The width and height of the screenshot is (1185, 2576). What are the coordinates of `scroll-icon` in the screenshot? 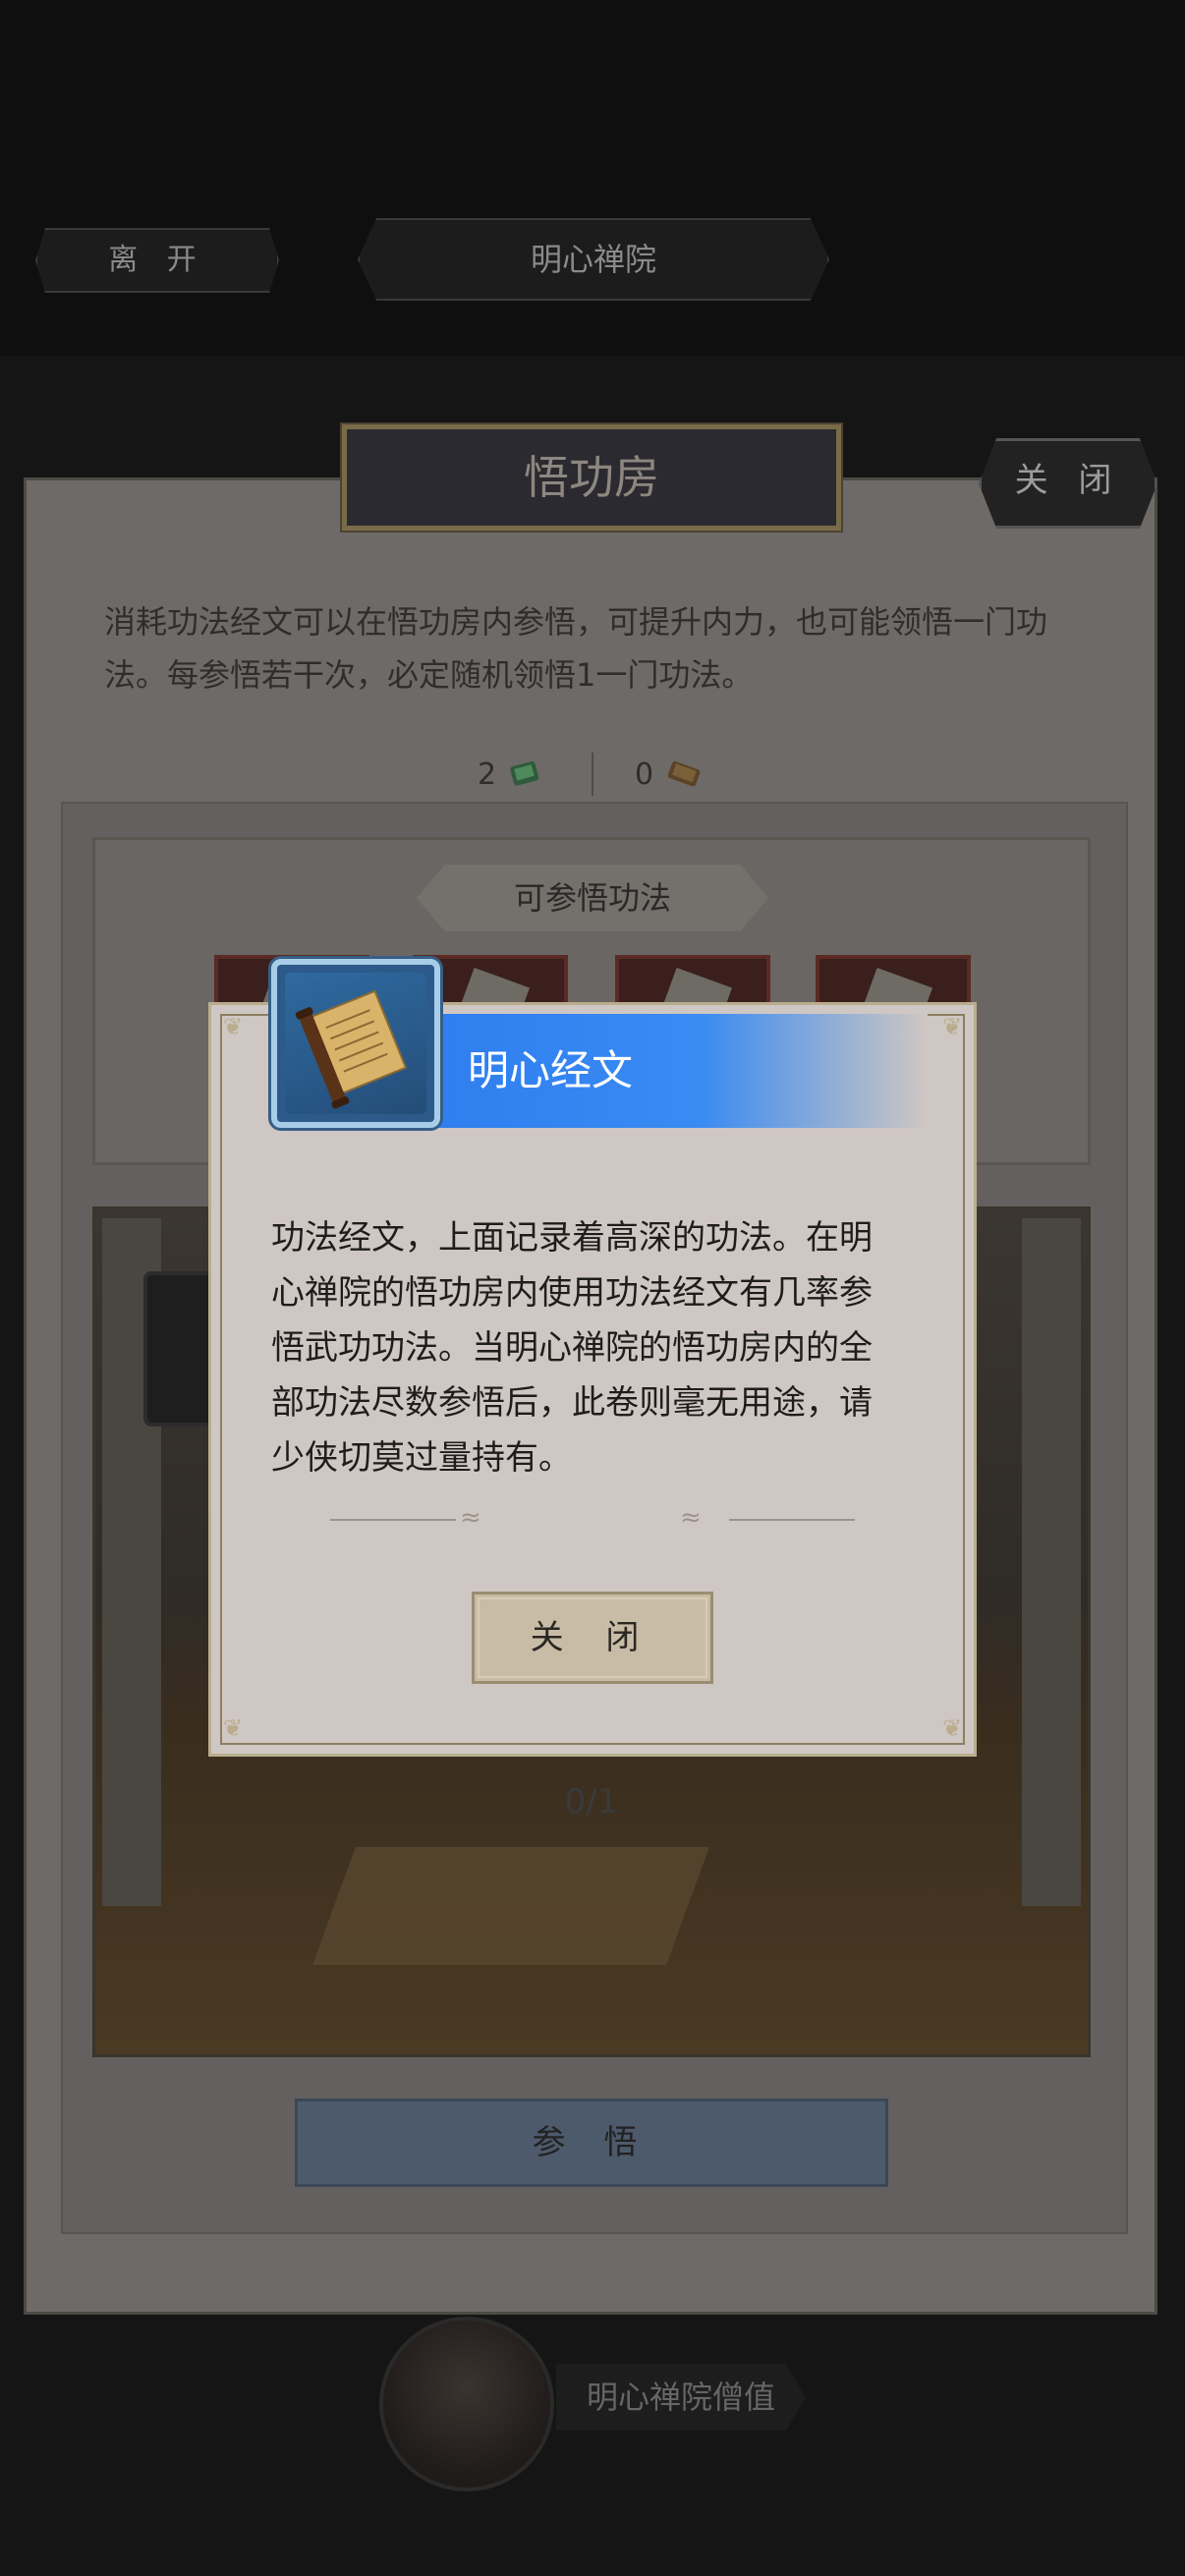 It's located at (352, 1049).